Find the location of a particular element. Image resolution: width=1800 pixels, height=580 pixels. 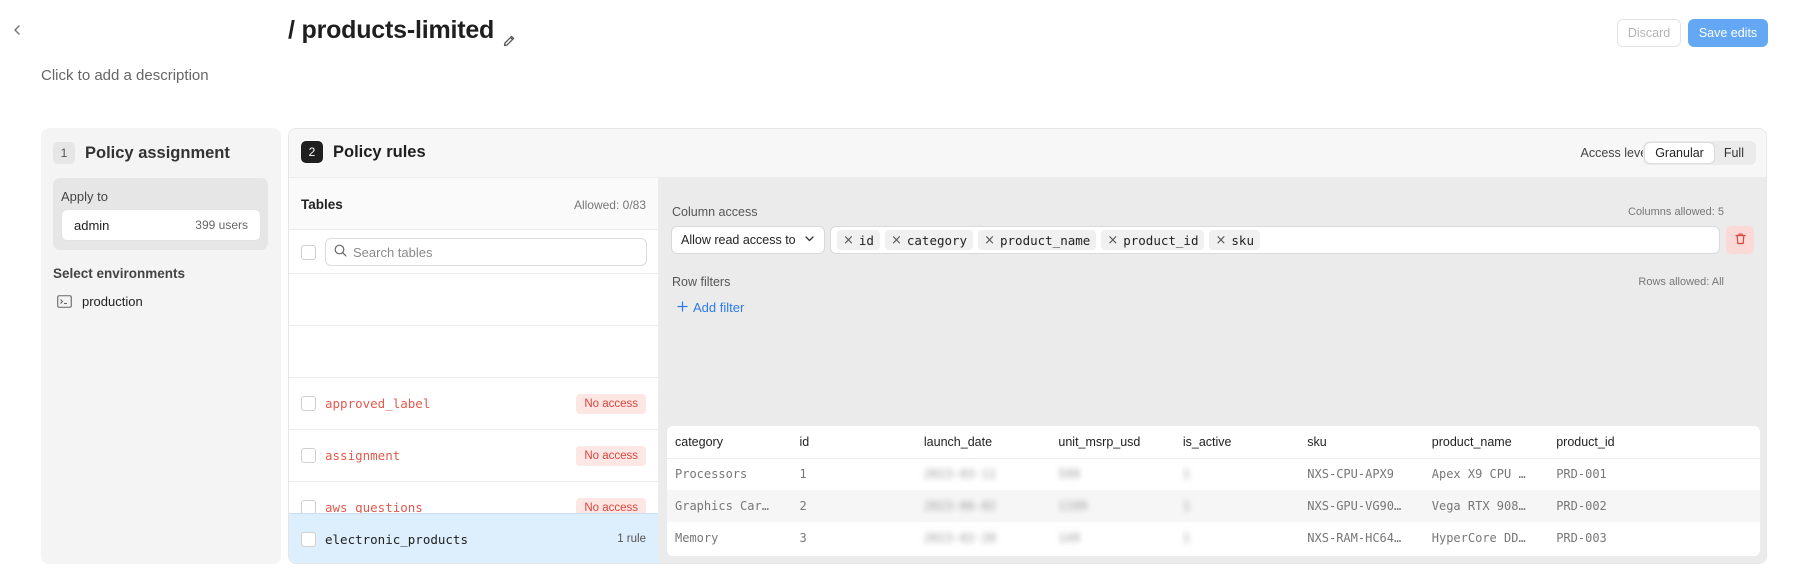

column-header: id is located at coordinates (853, 442).